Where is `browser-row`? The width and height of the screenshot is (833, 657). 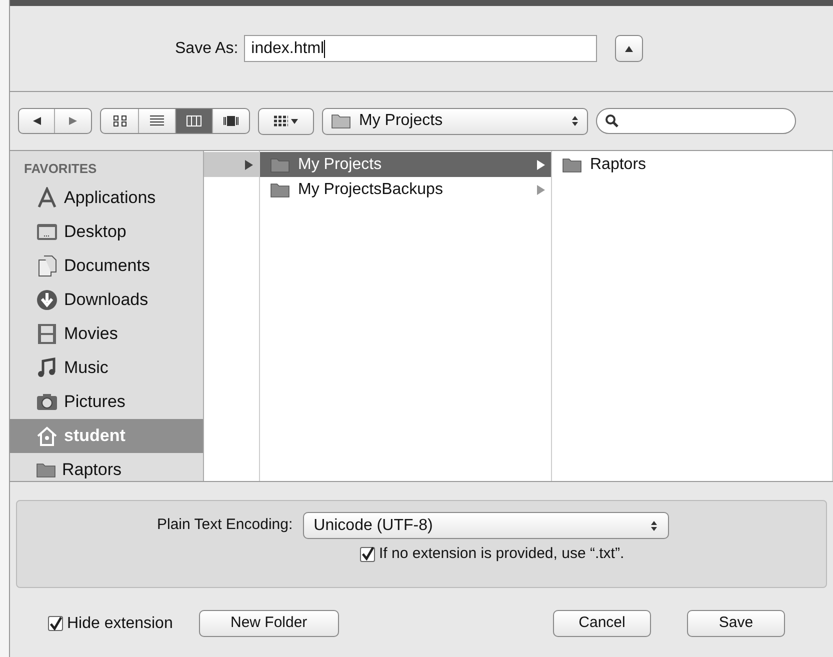 browser-row is located at coordinates (231, 164).